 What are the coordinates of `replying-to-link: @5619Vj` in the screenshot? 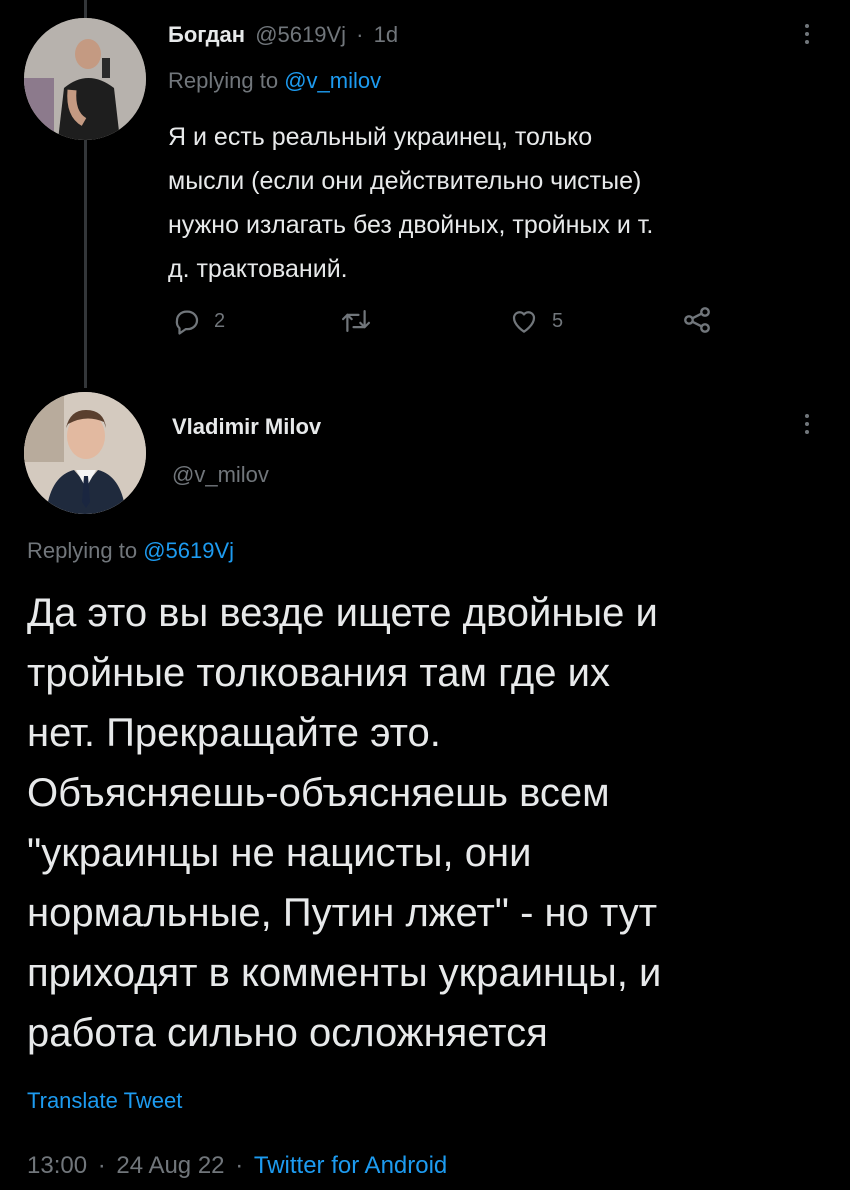 It's located at (188, 550).